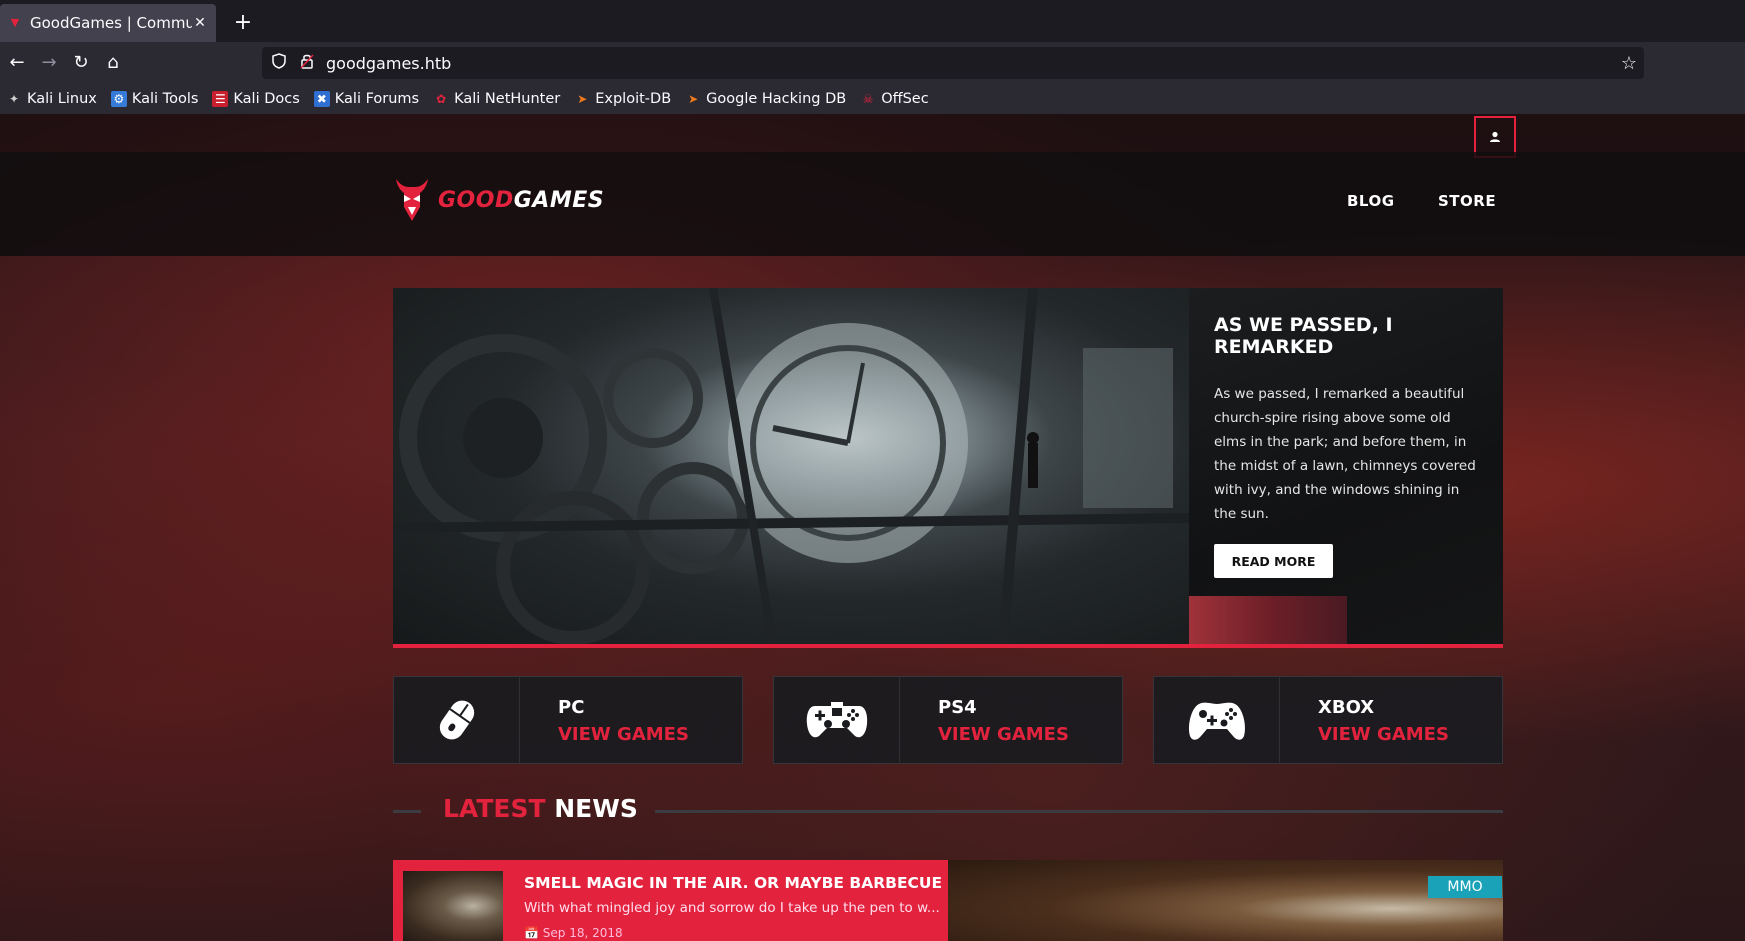 The height and width of the screenshot is (941, 1745). What do you see at coordinates (568, 720) in the screenshot?
I see `category-pc: PC VIEW GAMES` at bounding box center [568, 720].